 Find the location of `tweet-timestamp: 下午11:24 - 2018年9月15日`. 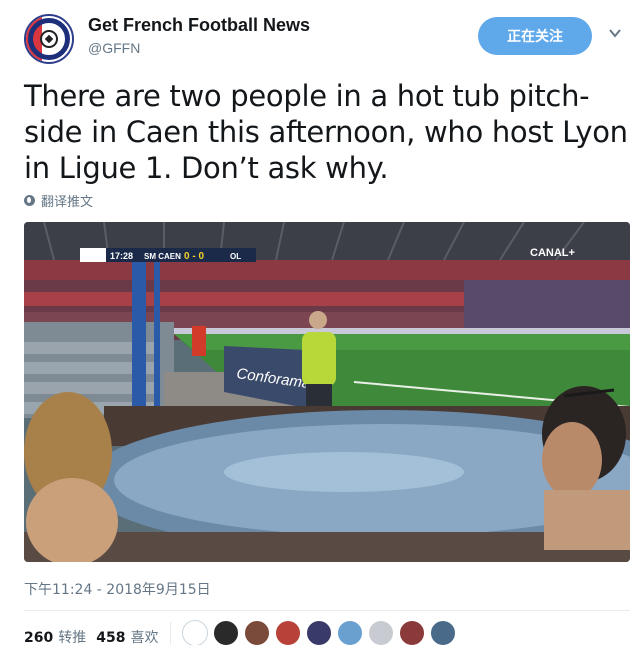

tweet-timestamp: 下午11:24 - 2018年9月15日 is located at coordinates (117, 589).